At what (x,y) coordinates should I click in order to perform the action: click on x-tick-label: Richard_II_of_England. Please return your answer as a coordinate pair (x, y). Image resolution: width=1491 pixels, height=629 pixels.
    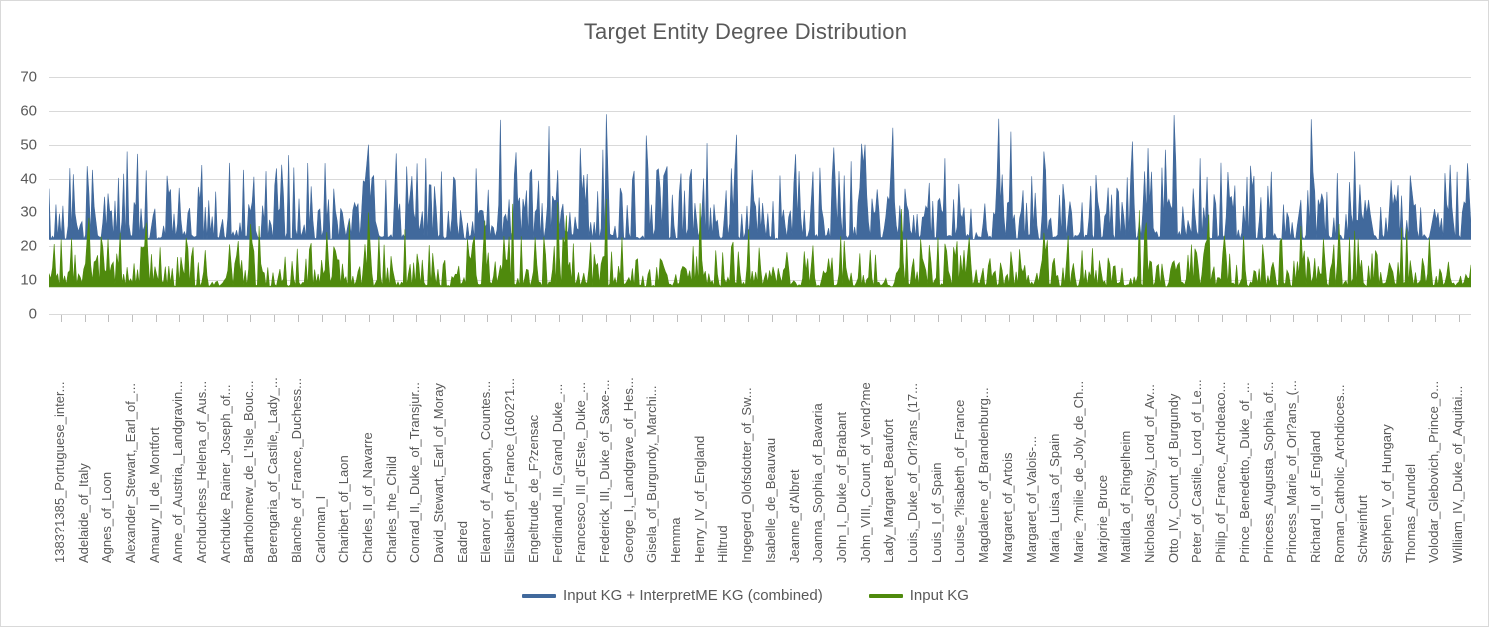
    Looking at the image, I should click on (1315, 496).